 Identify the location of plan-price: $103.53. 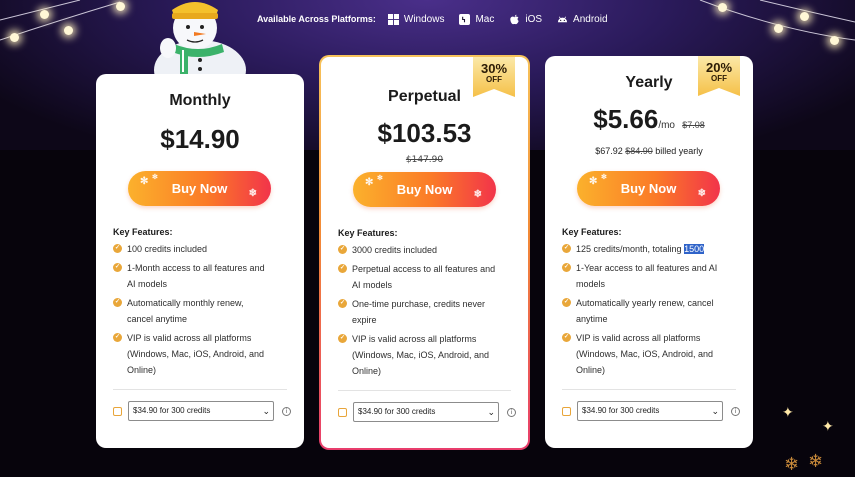
(424, 133).